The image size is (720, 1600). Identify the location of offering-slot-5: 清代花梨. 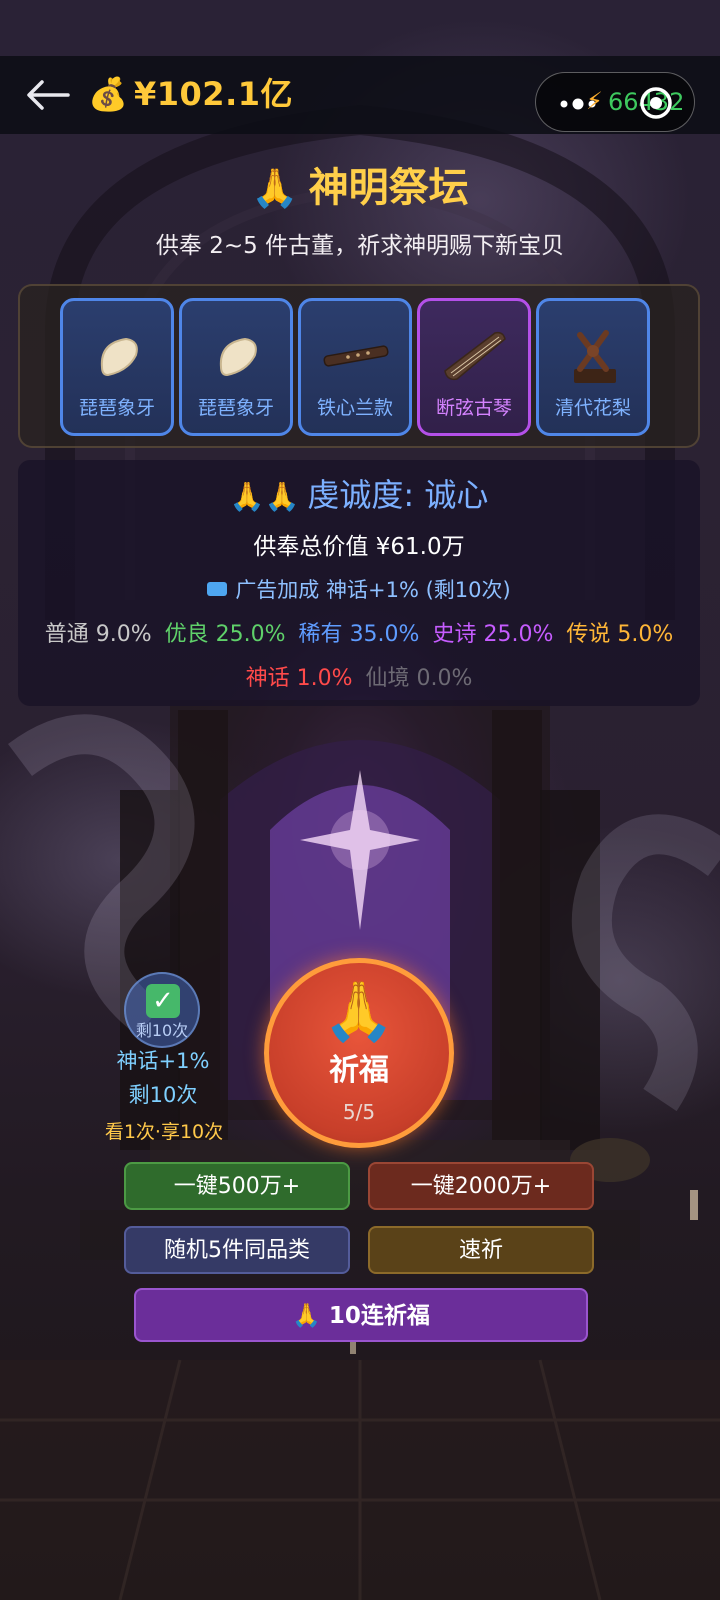
(593, 367).